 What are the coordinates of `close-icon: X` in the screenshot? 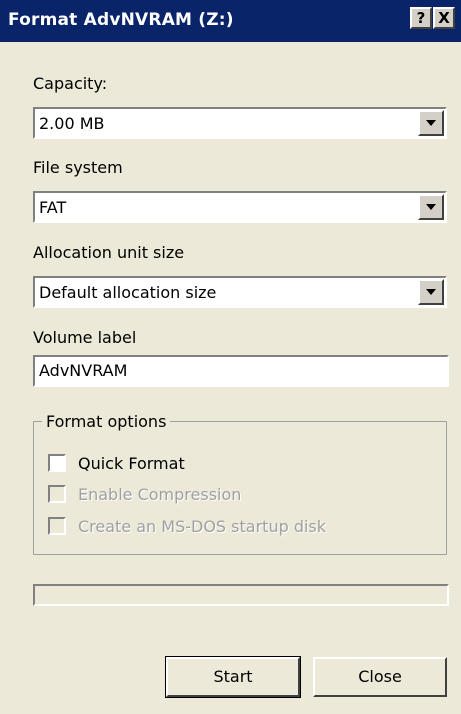 It's located at (444, 18).